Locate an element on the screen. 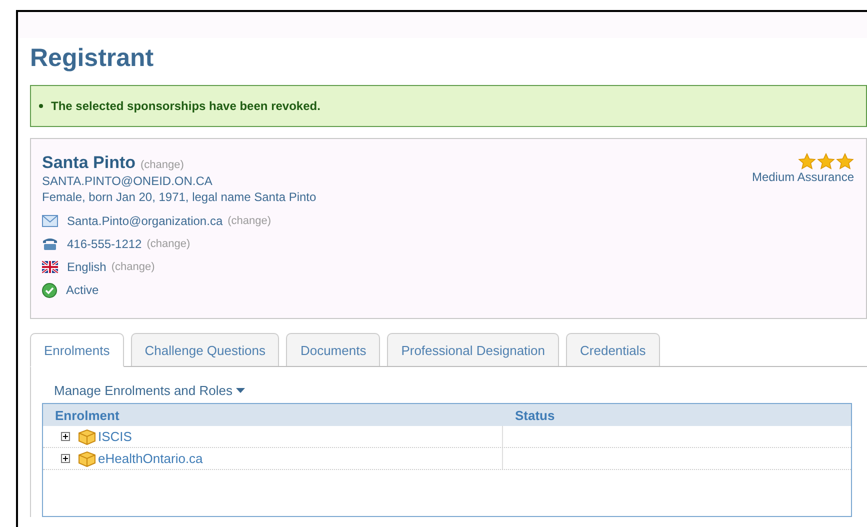  enrolment-name: eHealthOntario.ca is located at coordinates (150, 458).